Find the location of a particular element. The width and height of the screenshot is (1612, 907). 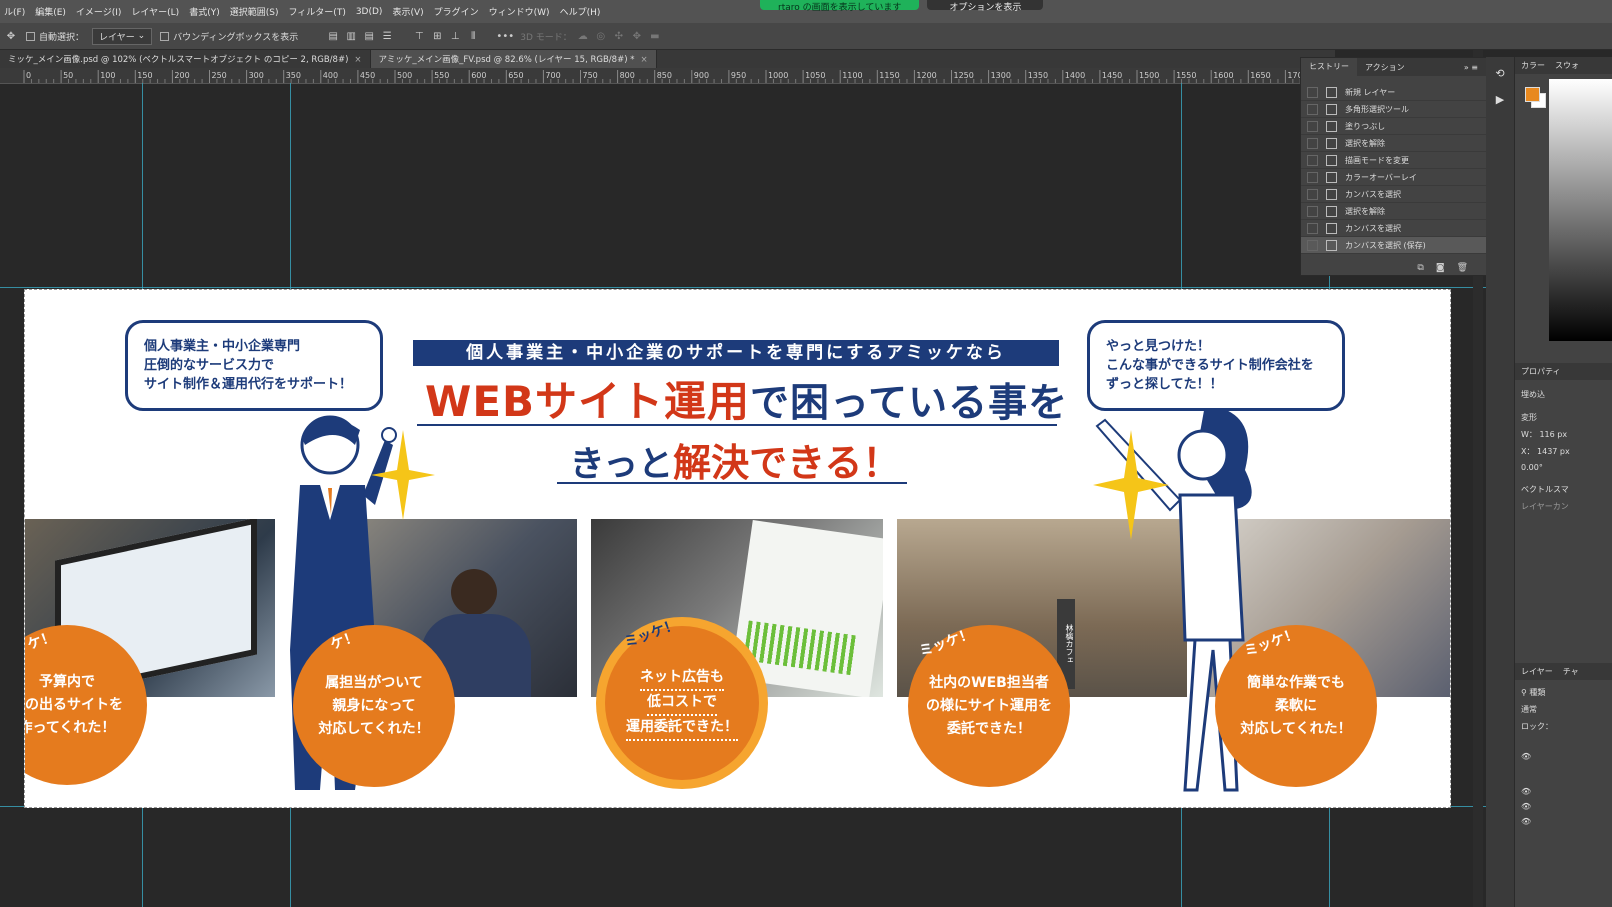

person-head is located at coordinates (474, 592).